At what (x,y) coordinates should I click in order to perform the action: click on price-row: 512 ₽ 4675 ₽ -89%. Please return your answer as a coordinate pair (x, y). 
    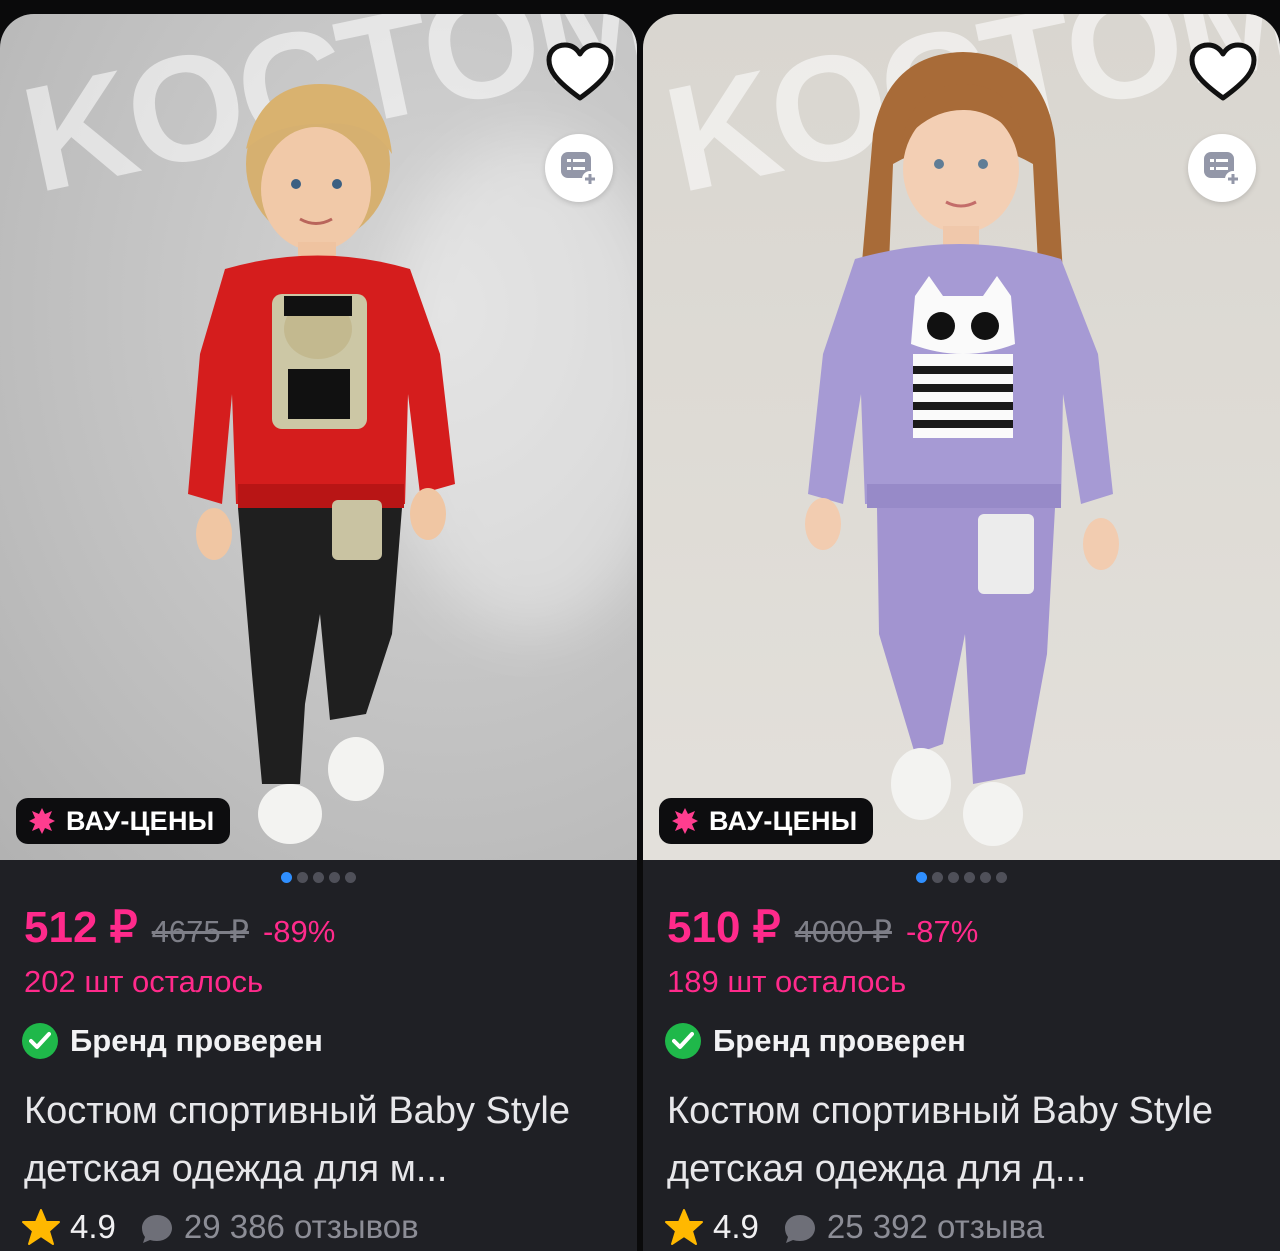
    Looking at the image, I should click on (179, 927).